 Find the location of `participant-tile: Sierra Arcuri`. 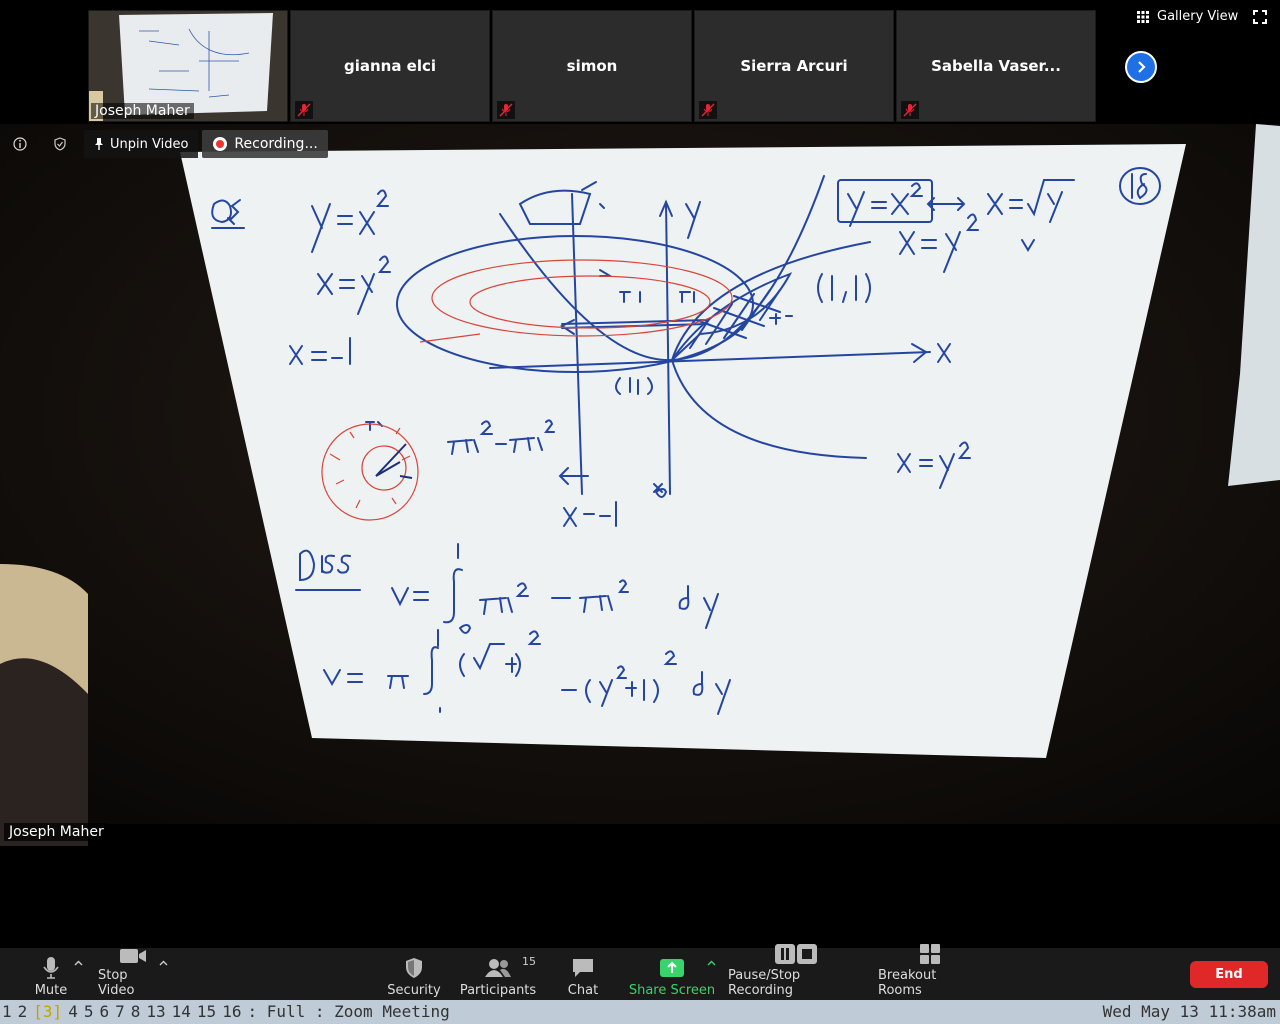

participant-tile: Sierra Arcuri is located at coordinates (794, 66).